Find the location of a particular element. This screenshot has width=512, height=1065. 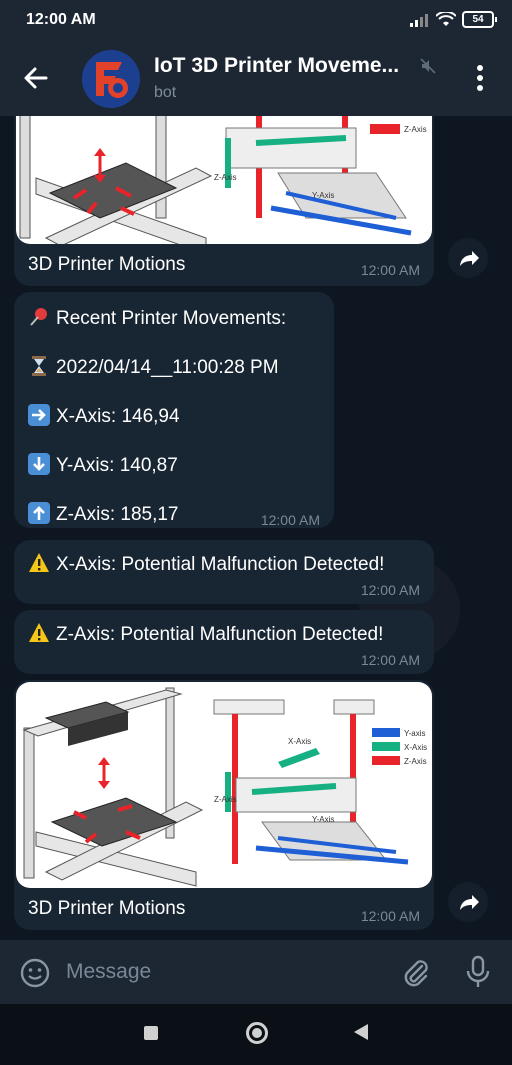

hourglass-icon is located at coordinates (39, 366).